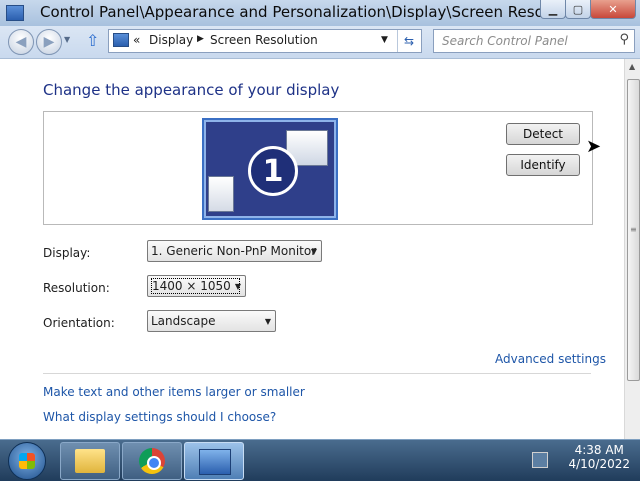  Describe the element at coordinates (550, 359) in the screenshot. I see `advanced-settings-link: Advanced settings` at that location.